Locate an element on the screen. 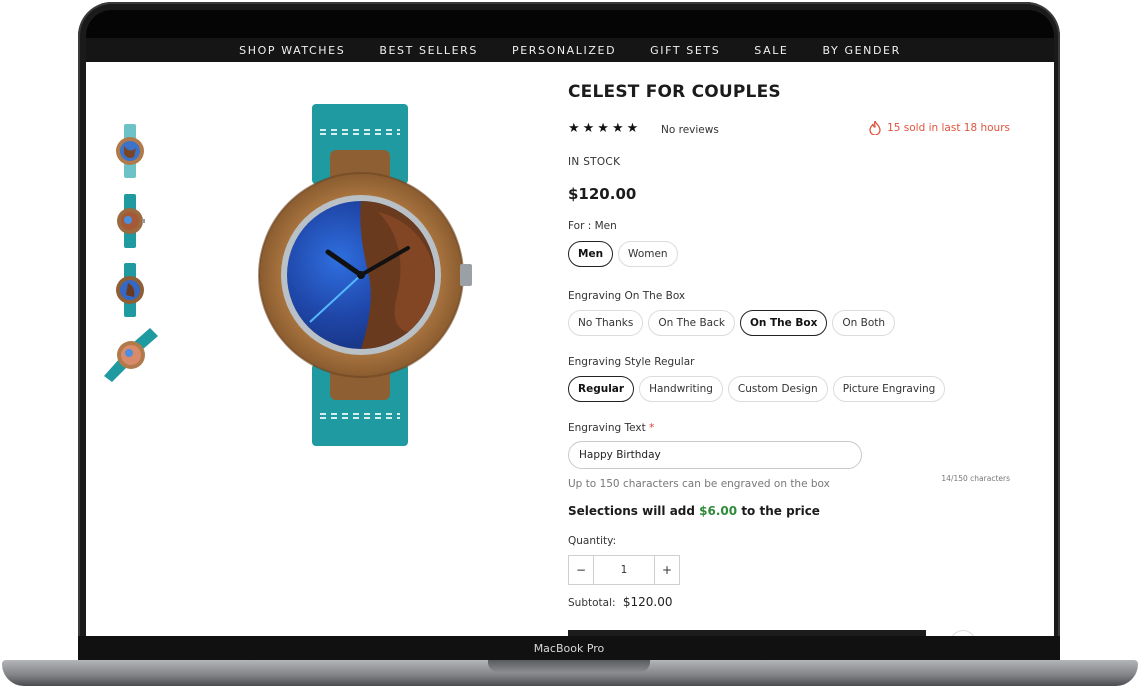 This screenshot has width=1140, height=694. flame-icon is located at coordinates (875, 128).